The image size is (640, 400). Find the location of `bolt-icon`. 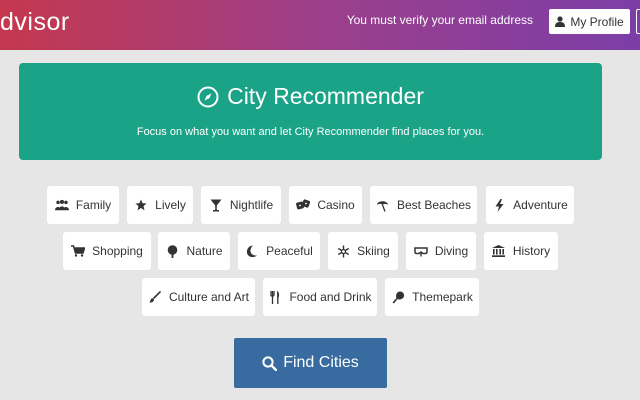

bolt-icon is located at coordinates (499, 205).